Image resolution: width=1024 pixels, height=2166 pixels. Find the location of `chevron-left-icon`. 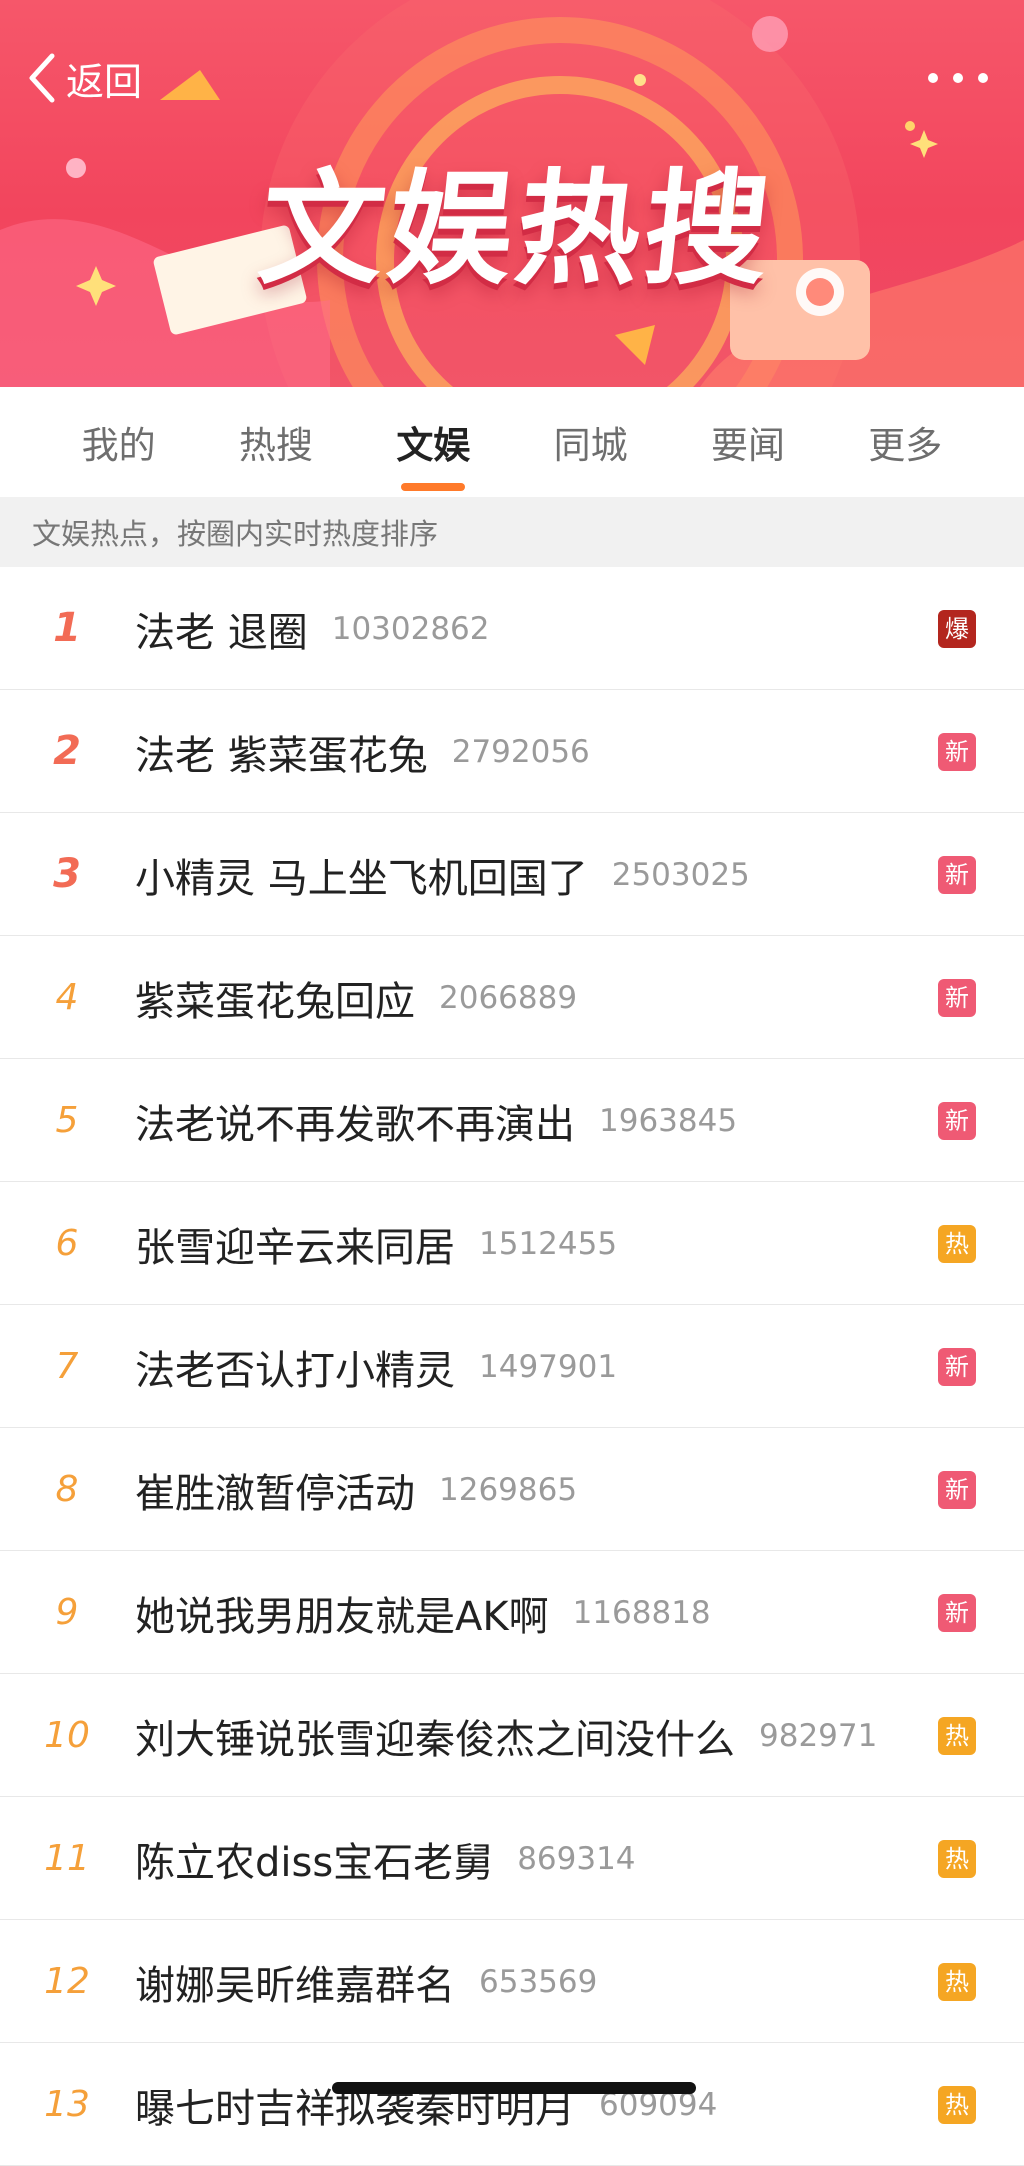

chevron-left-icon is located at coordinates (42, 78).